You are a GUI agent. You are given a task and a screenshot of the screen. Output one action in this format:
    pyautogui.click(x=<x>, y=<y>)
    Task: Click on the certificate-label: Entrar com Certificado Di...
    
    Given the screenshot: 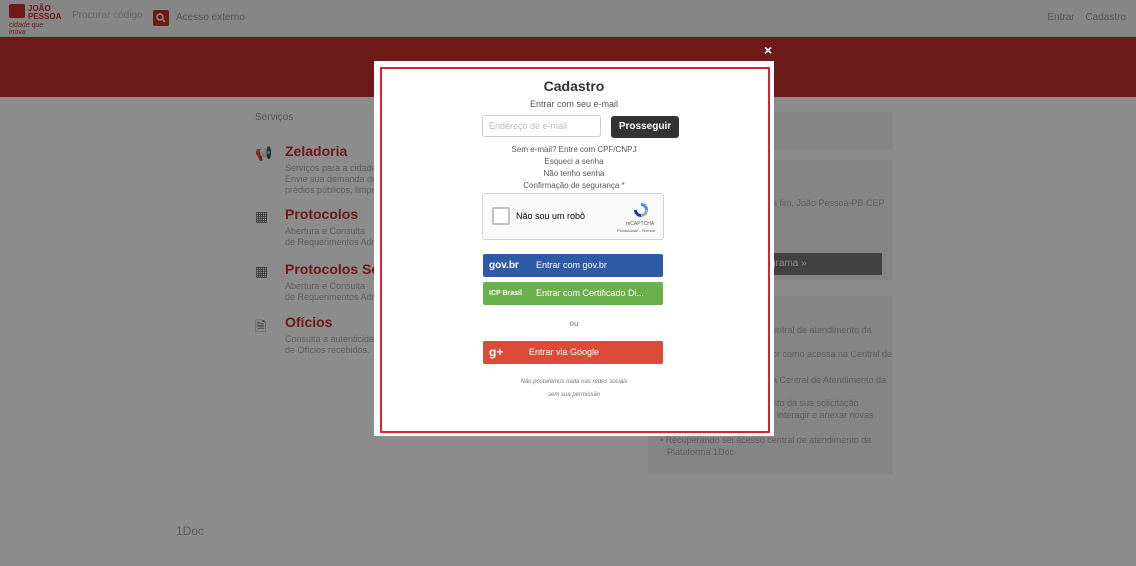 What is the action you would take?
    pyautogui.click(x=590, y=293)
    